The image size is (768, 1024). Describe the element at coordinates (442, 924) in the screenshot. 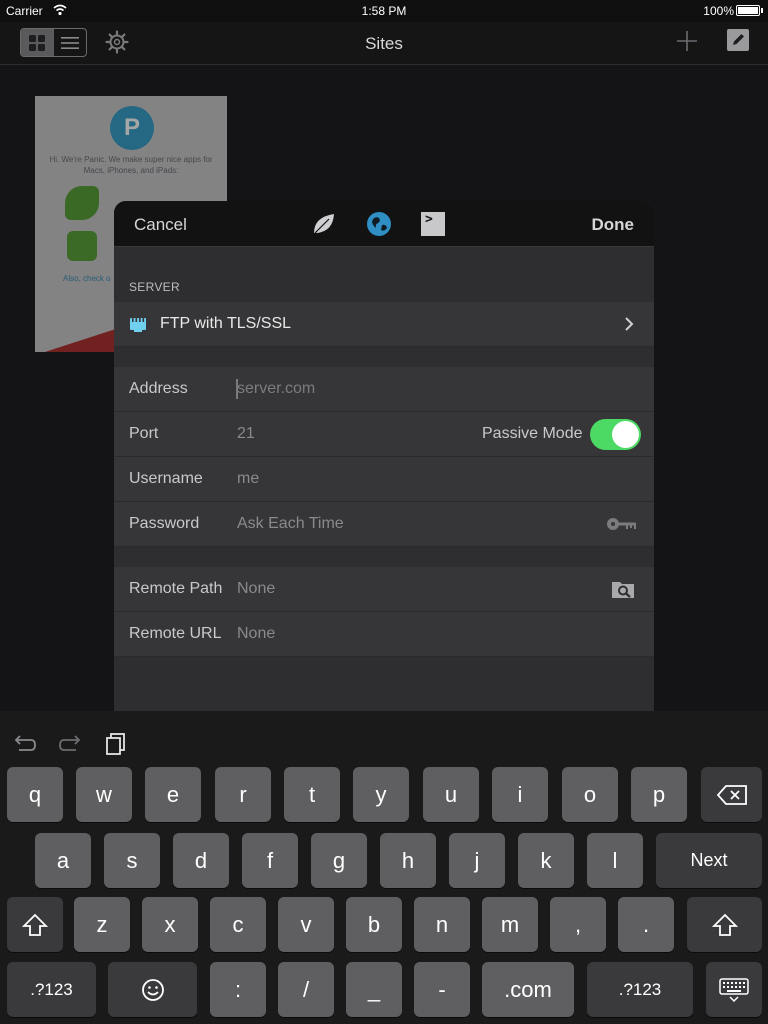

I see `key-n: n` at that location.